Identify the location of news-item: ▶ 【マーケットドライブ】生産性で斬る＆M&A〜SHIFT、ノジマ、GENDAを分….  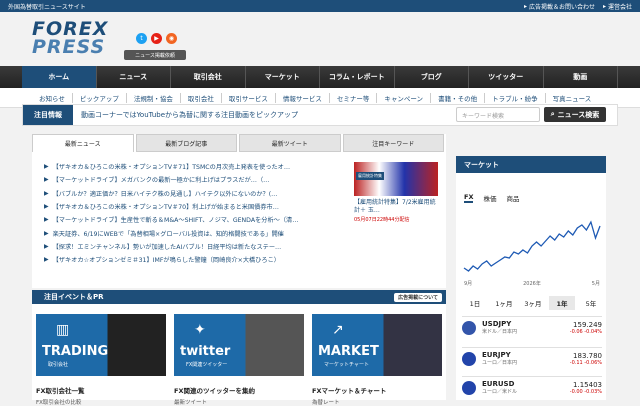
(189, 219).